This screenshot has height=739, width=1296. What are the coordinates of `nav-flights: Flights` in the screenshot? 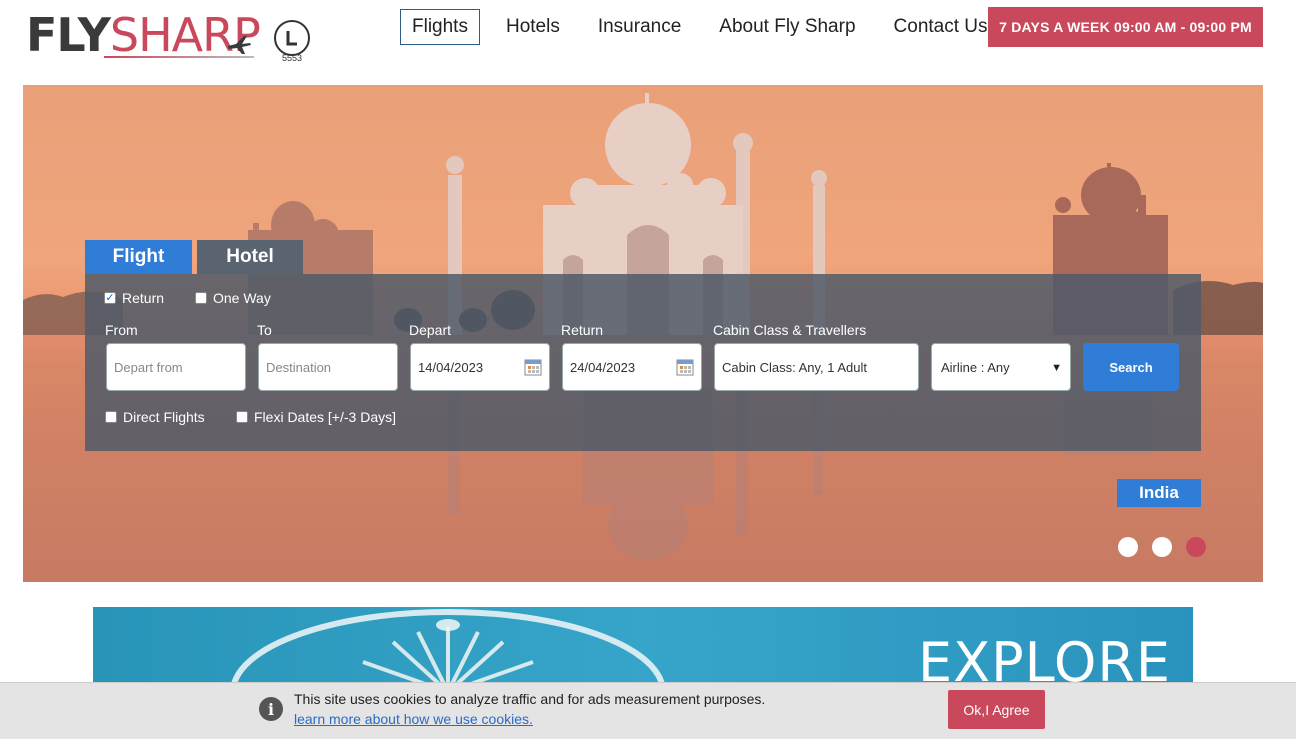 It's located at (440, 27).